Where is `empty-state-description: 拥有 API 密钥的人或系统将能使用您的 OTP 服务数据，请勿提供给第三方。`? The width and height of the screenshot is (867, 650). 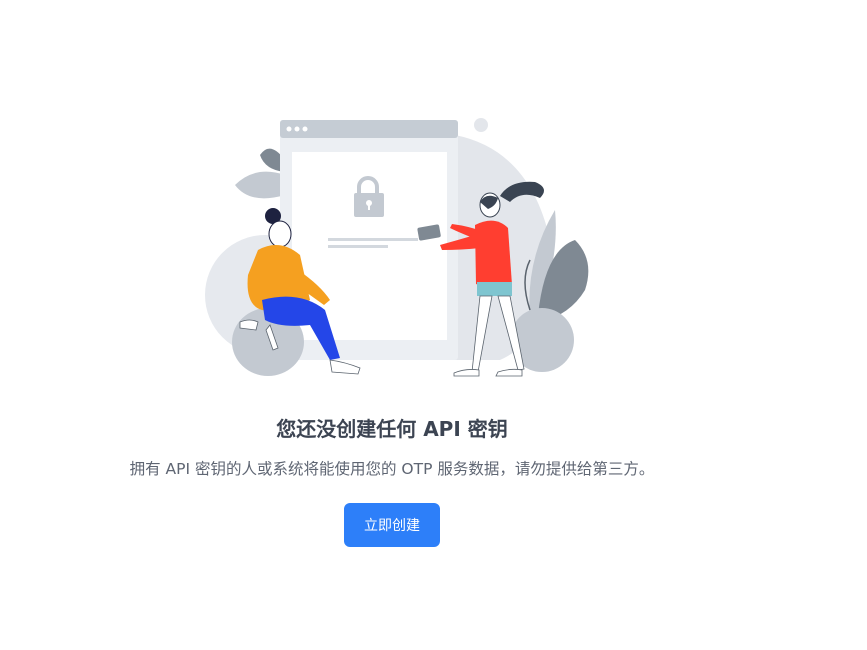
empty-state-description: 拥有 API 密钥的人或系统将能使用您的 OTP 服务数据，请勿提供给第三方。 is located at coordinates (392, 469).